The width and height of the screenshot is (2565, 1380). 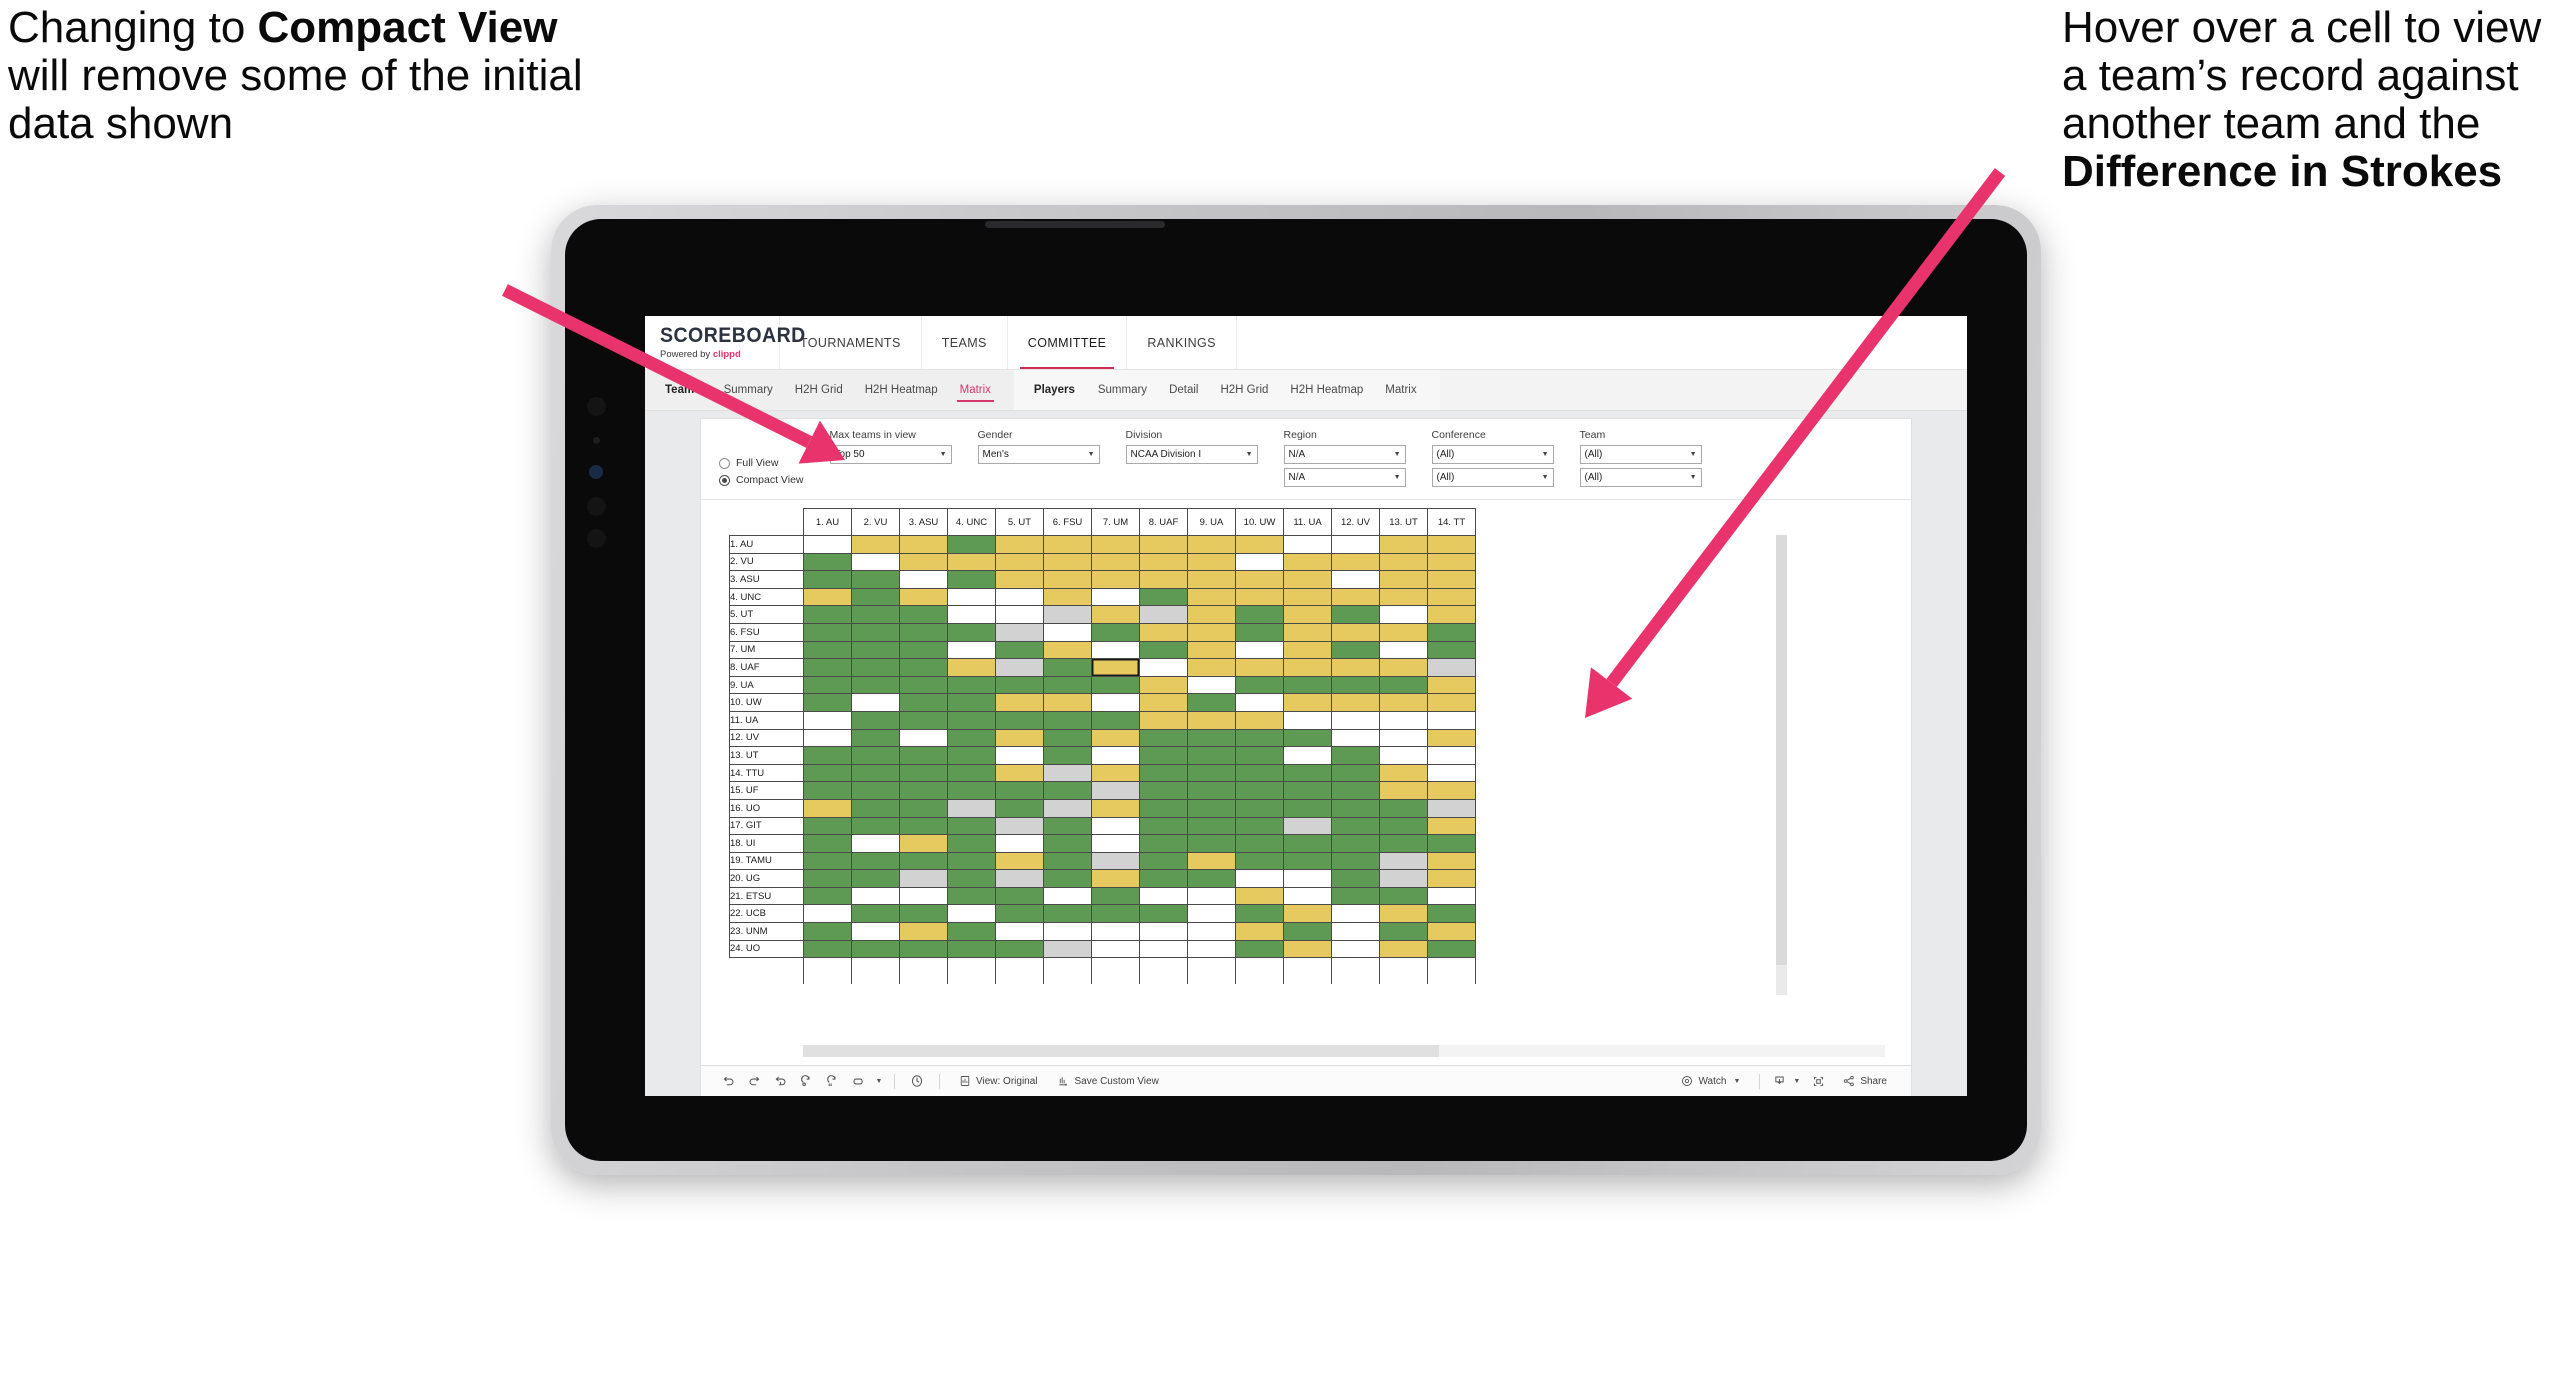 What do you see at coordinates (766, 667) in the screenshot?
I see `matrix-row-header: 8. UAF` at bounding box center [766, 667].